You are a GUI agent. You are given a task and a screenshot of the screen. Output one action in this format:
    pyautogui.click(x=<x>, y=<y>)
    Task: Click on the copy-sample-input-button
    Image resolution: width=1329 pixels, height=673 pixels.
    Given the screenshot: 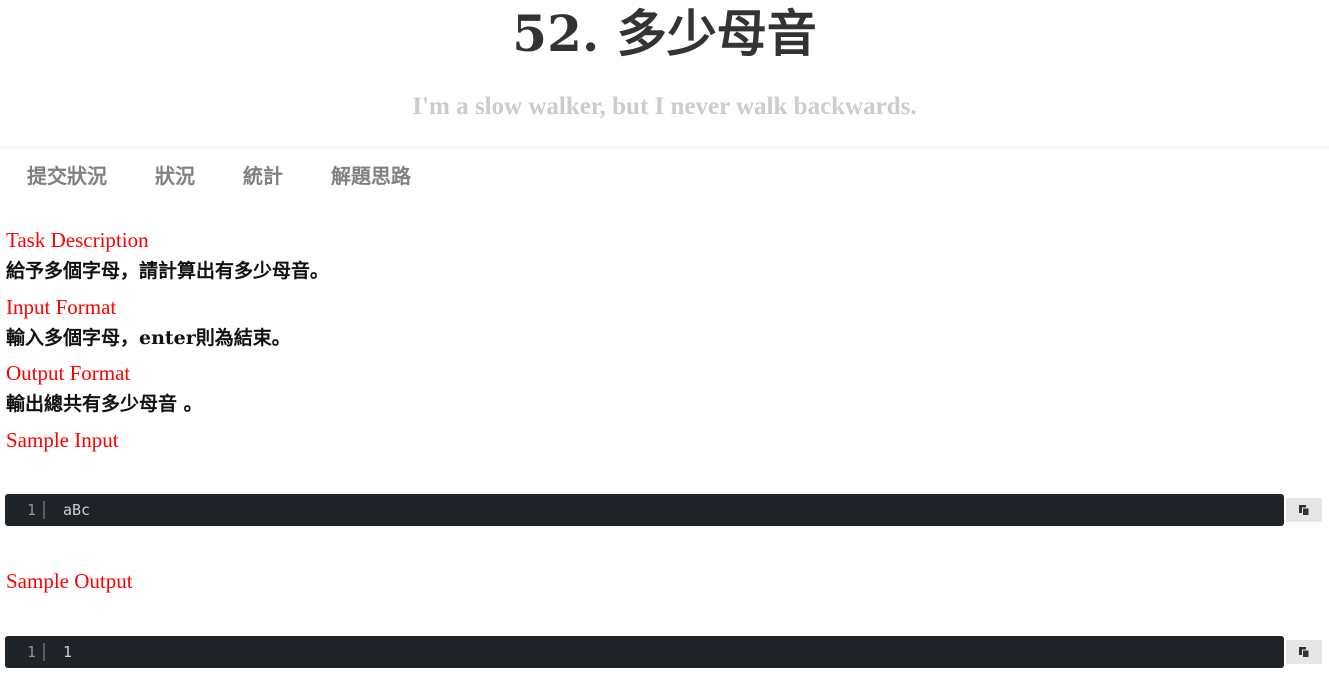 What is the action you would take?
    pyautogui.click(x=1304, y=510)
    